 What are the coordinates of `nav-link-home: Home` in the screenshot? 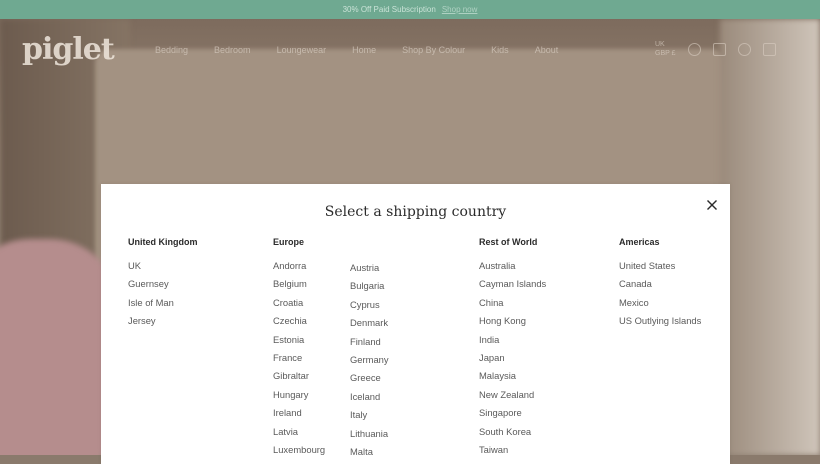 It's located at (364, 50).